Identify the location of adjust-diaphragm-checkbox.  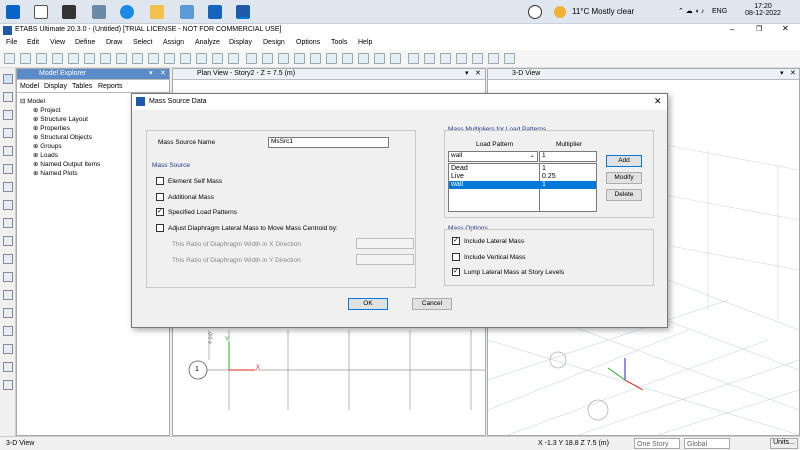
(160, 228).